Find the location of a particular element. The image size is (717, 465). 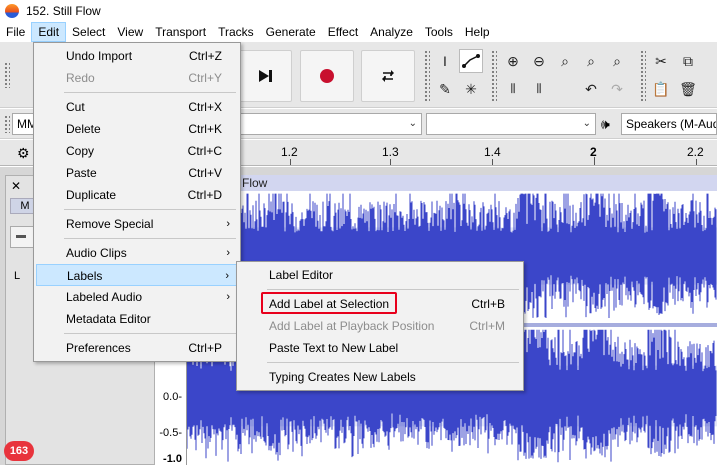

menu-item-duplicate: Duplicate Ctrl+D is located at coordinates (137, 195).